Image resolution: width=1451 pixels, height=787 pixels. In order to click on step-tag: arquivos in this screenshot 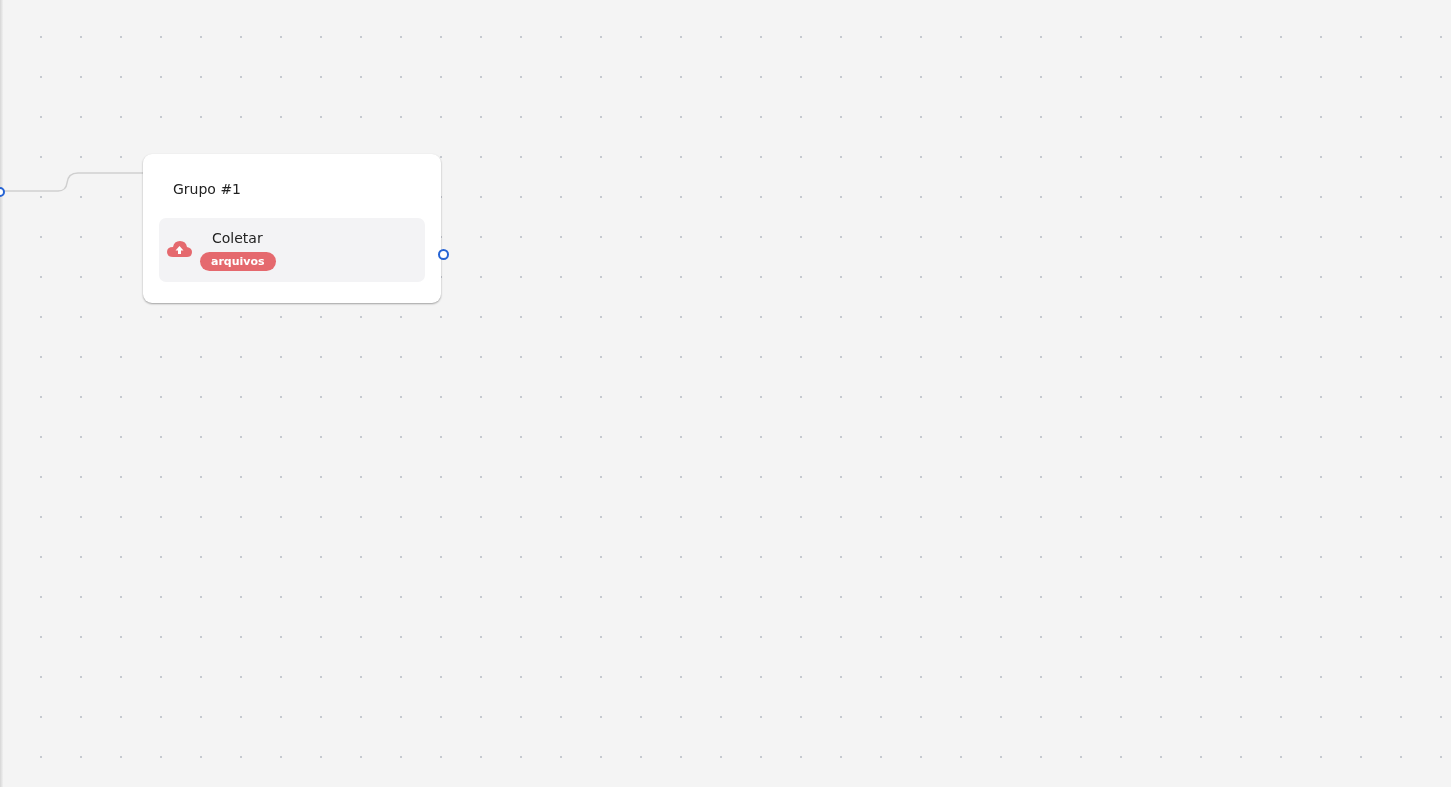, I will do `click(238, 261)`.